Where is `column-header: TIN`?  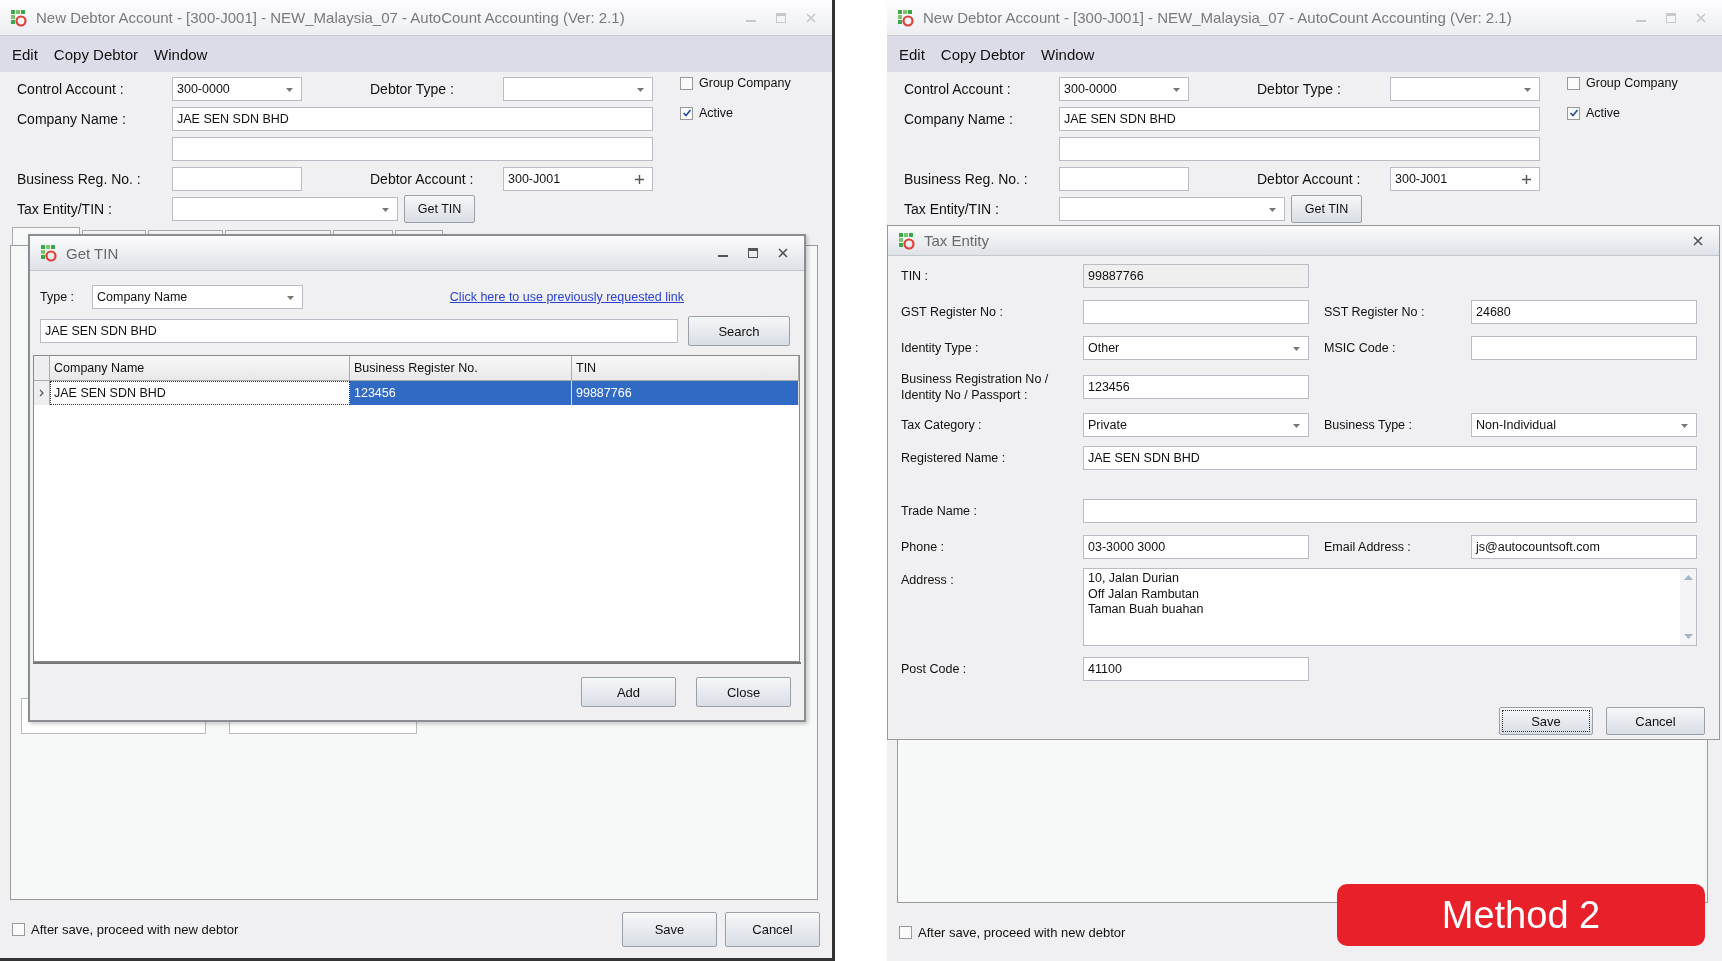
column-header: TIN is located at coordinates (685, 368).